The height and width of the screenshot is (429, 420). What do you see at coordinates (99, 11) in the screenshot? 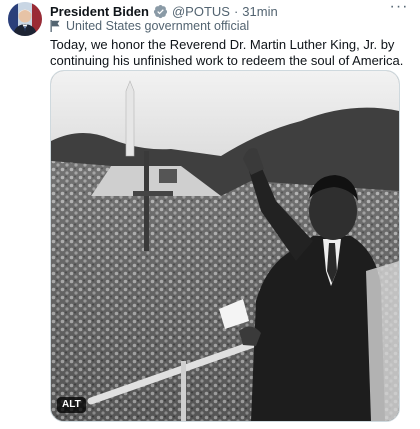
I see `author-name: President Biden` at bounding box center [99, 11].